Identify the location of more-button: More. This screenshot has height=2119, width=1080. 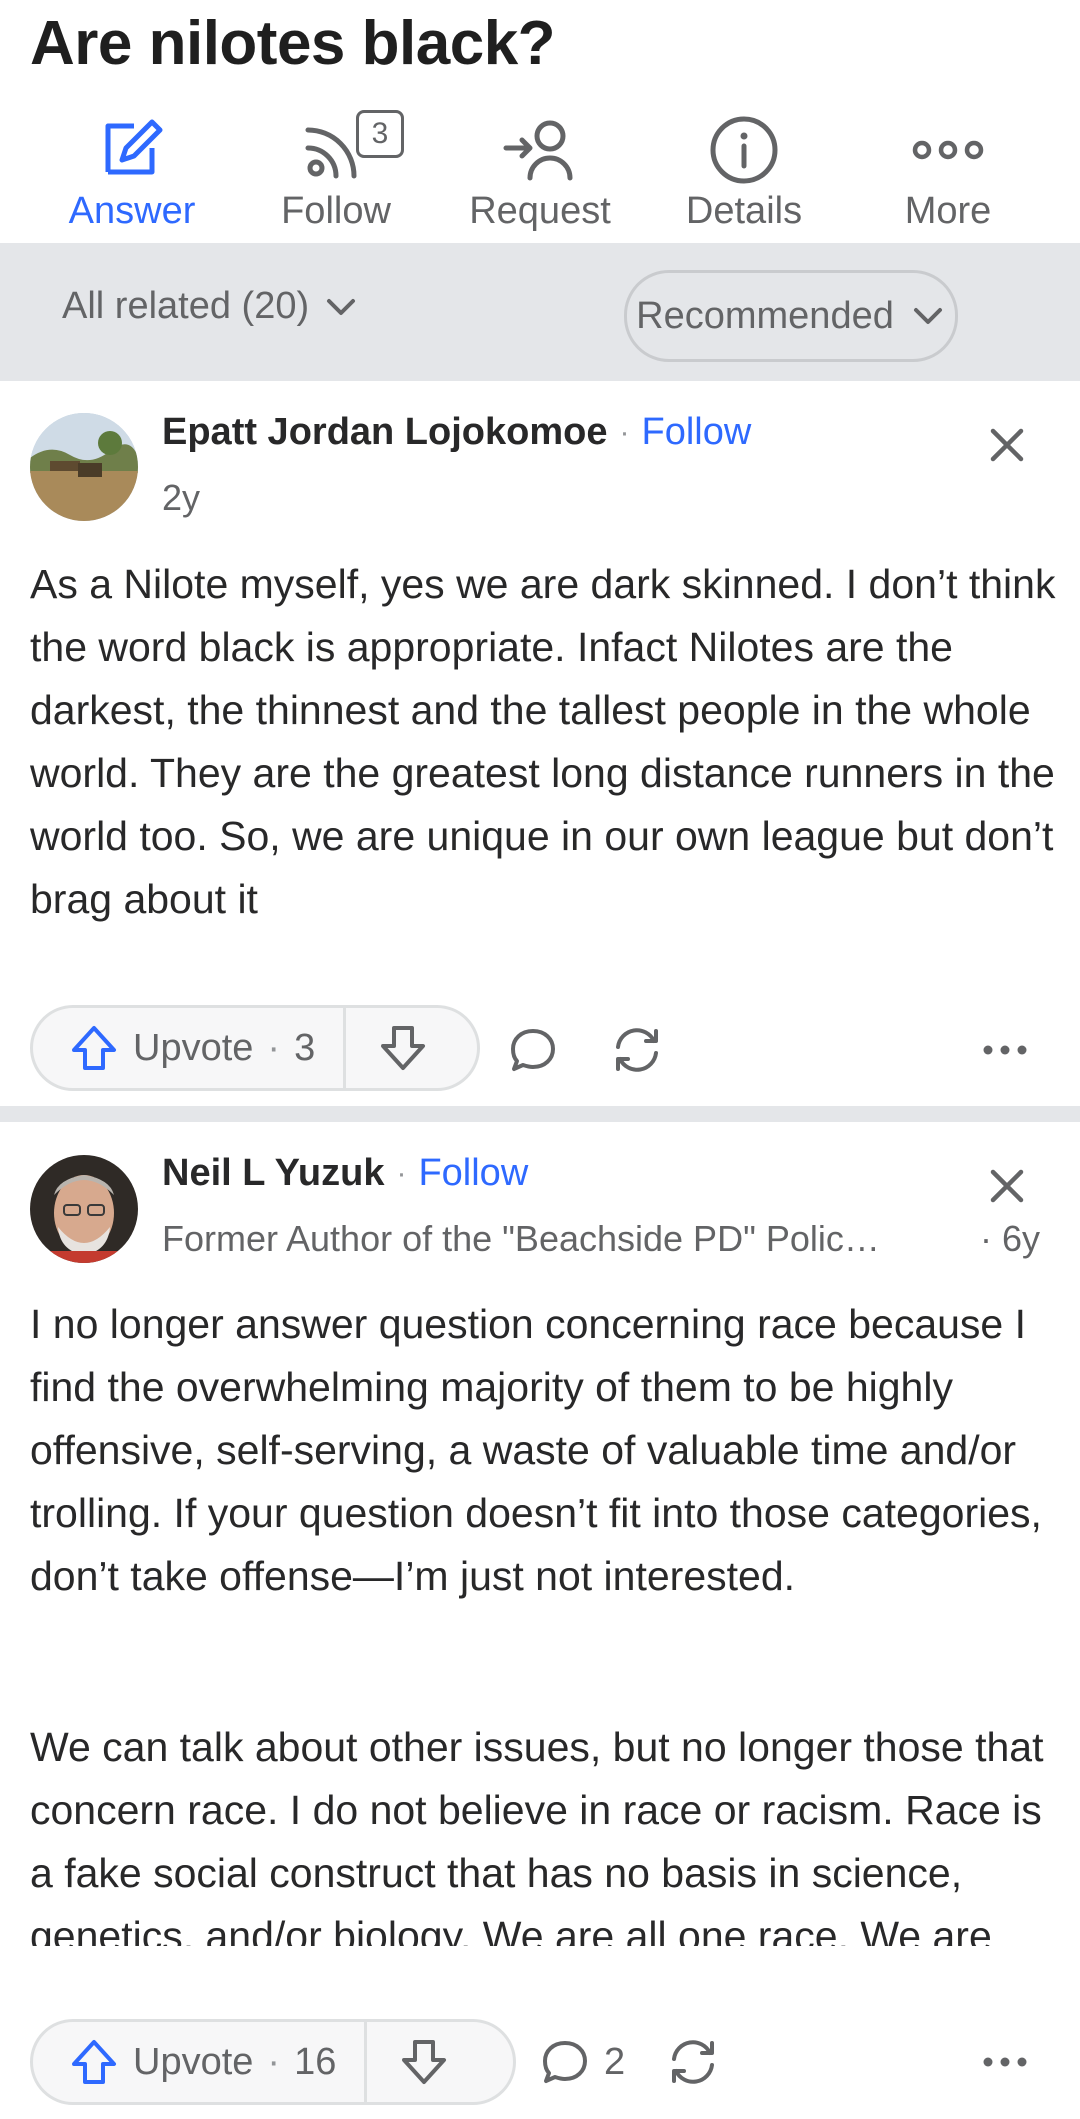
(948, 170).